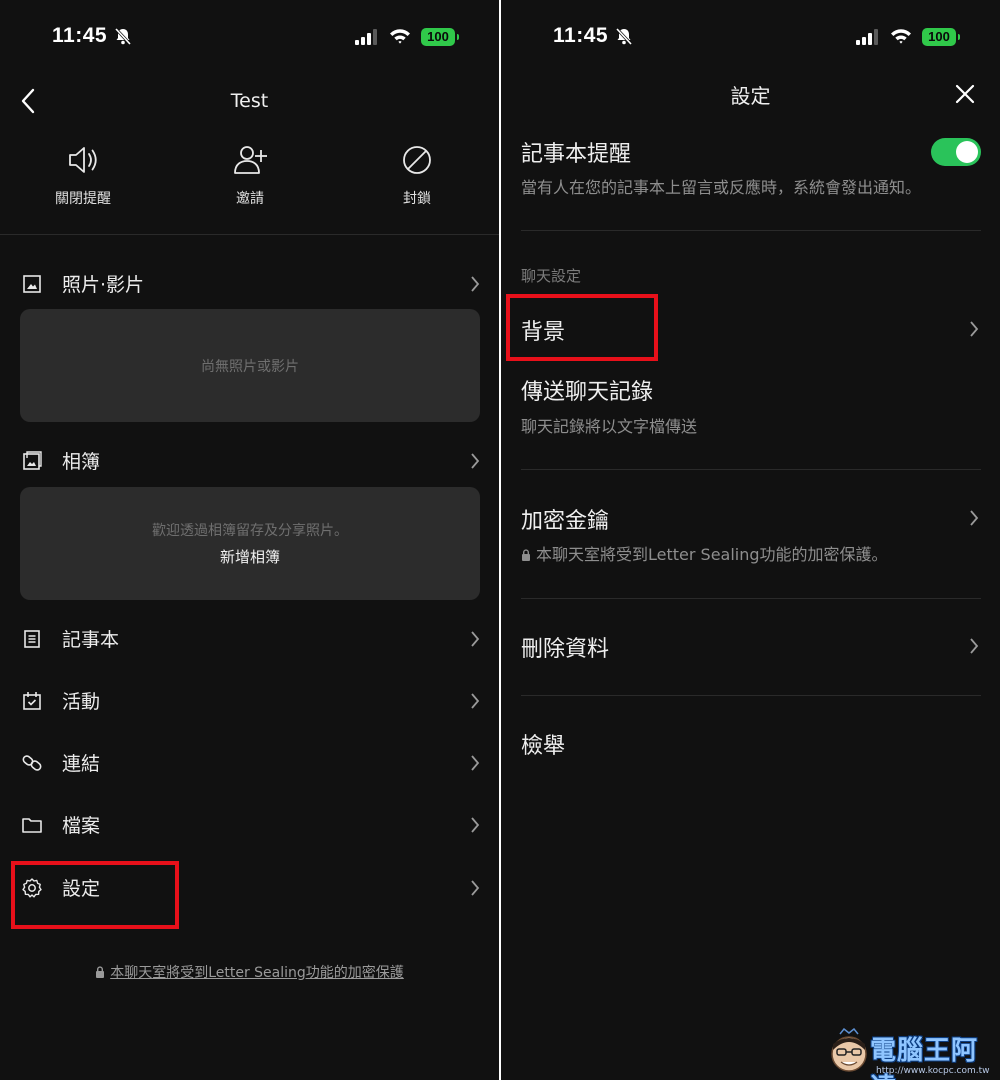 Image resolution: width=1000 pixels, height=1080 pixels. Describe the element at coordinates (250, 175) in the screenshot. I see `invite-button: 邀請` at that location.